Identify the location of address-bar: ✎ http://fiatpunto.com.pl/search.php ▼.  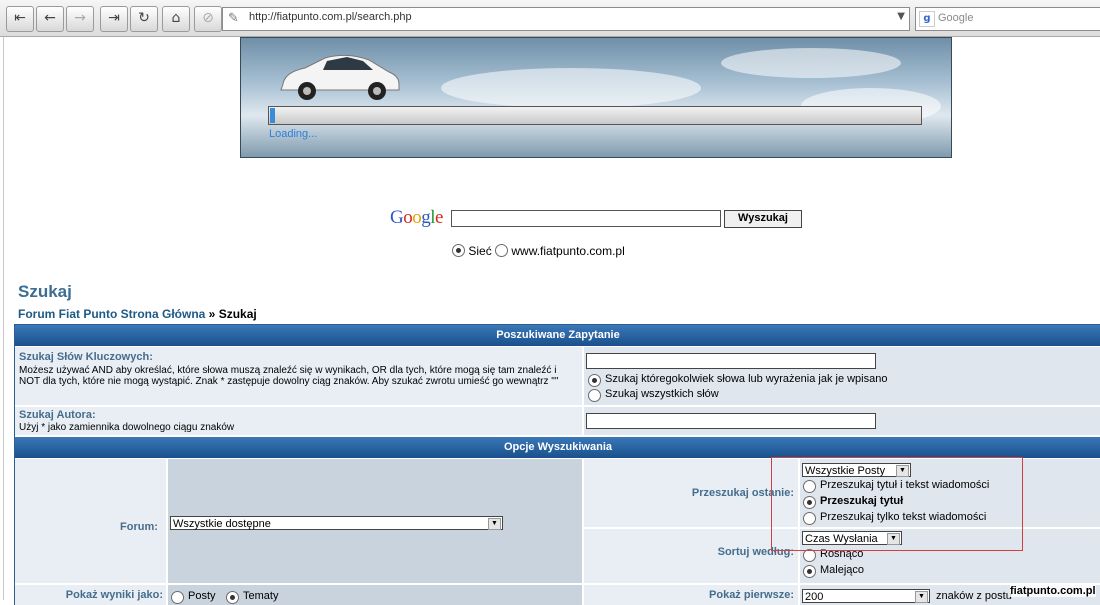
(566, 19).